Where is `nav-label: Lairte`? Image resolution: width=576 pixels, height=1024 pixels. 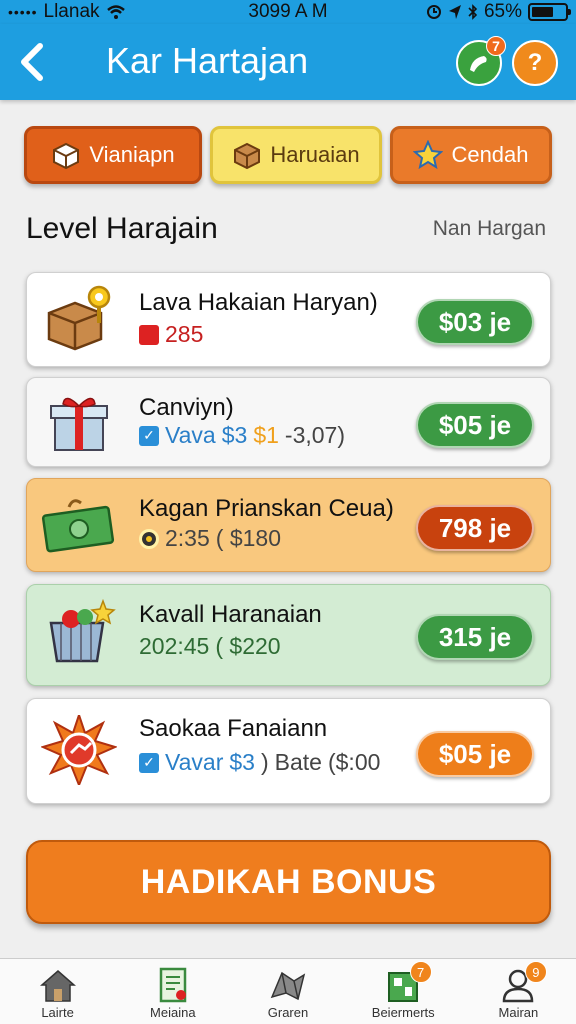
nav-label: Lairte is located at coordinates (57, 1012).